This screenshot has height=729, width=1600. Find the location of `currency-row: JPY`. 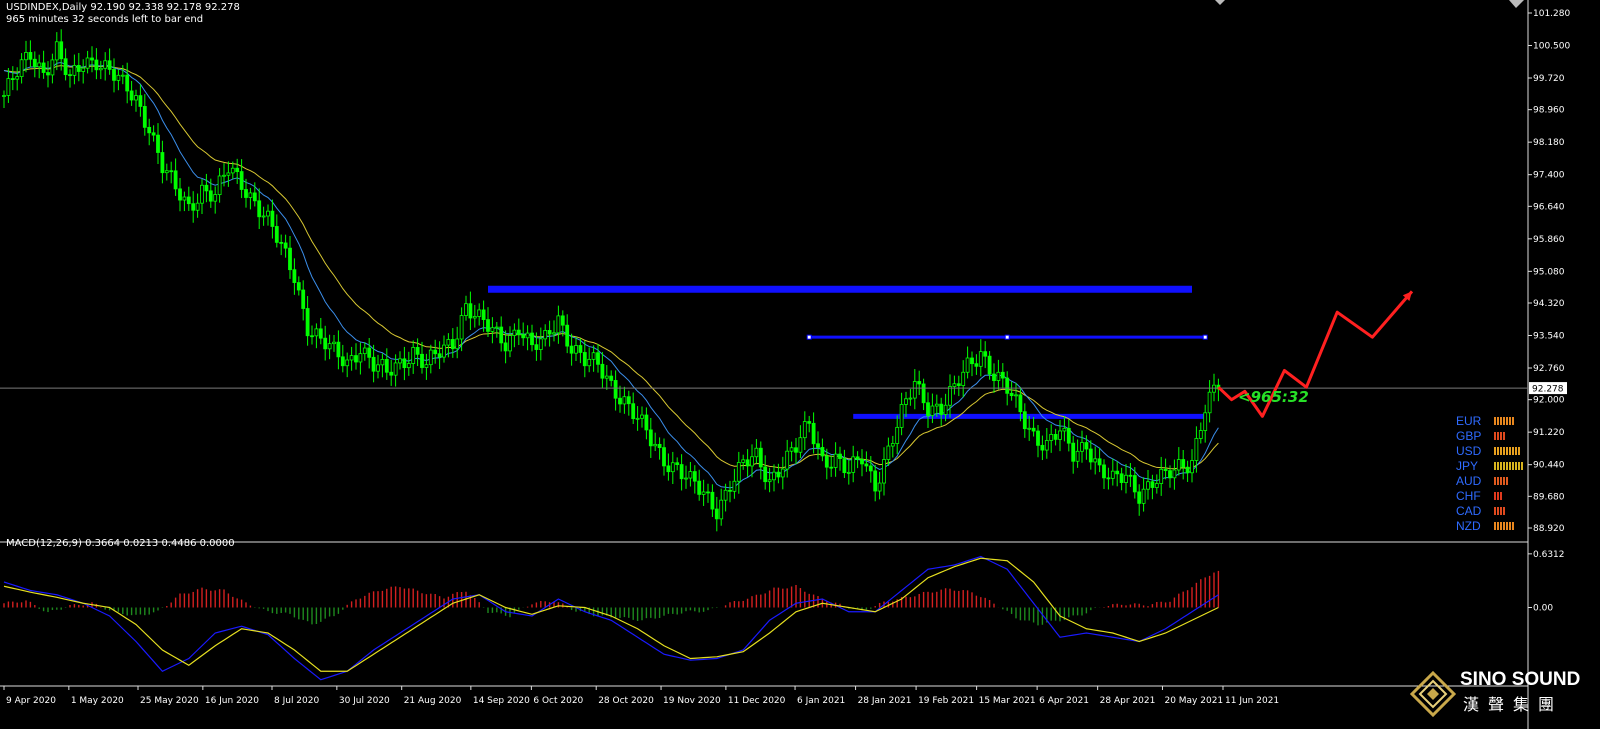

currency-row: JPY is located at coordinates (1516, 465).